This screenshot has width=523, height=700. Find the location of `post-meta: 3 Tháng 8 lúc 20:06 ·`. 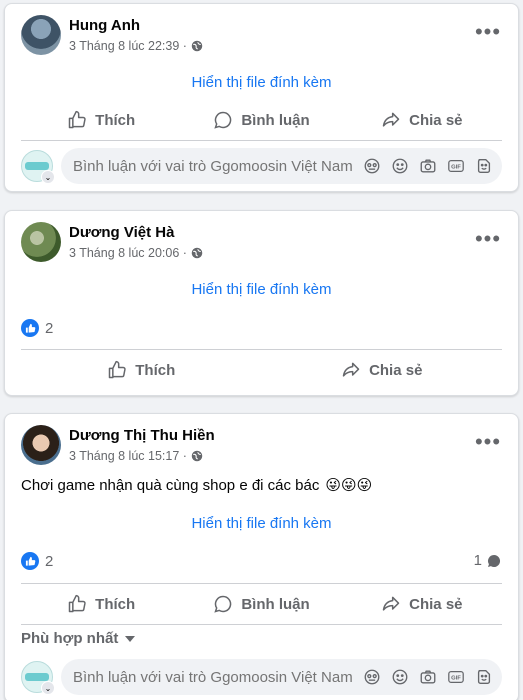

post-meta: 3 Tháng 8 lúc 20:06 · is located at coordinates (136, 253).